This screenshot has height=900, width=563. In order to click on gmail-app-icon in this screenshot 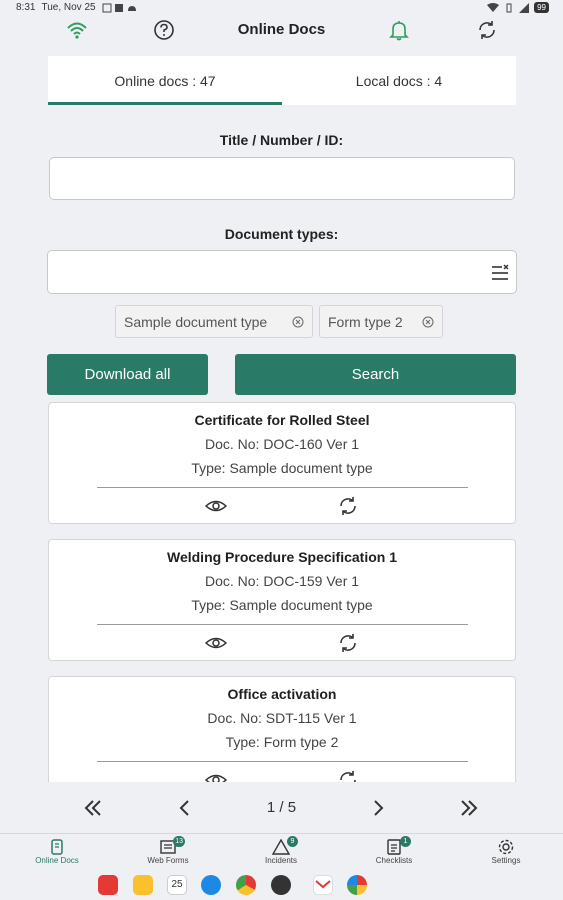, I will do `click(323, 885)`.